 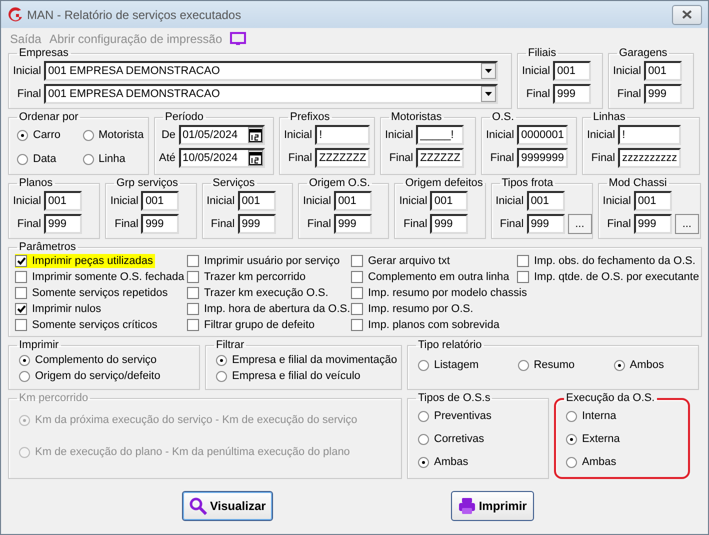 I want to click on radio-option: Motorista, so click(x=113, y=135).